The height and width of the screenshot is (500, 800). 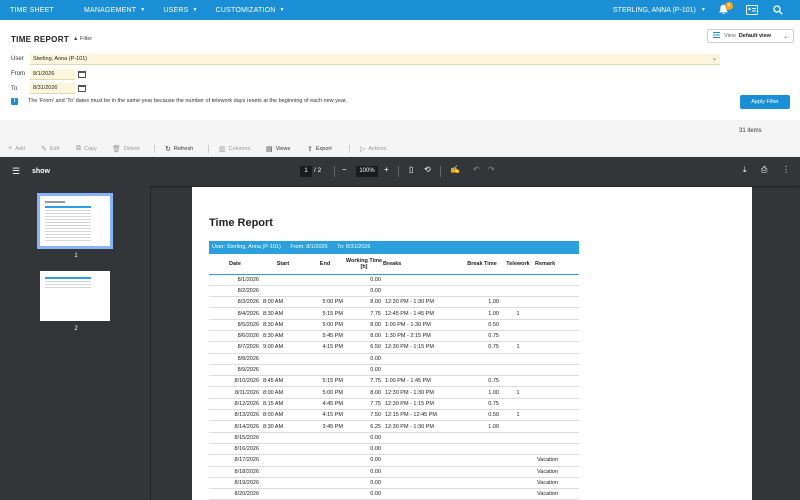 What do you see at coordinates (306, 171) in the screenshot?
I see `page-number-input: 1` at bounding box center [306, 171].